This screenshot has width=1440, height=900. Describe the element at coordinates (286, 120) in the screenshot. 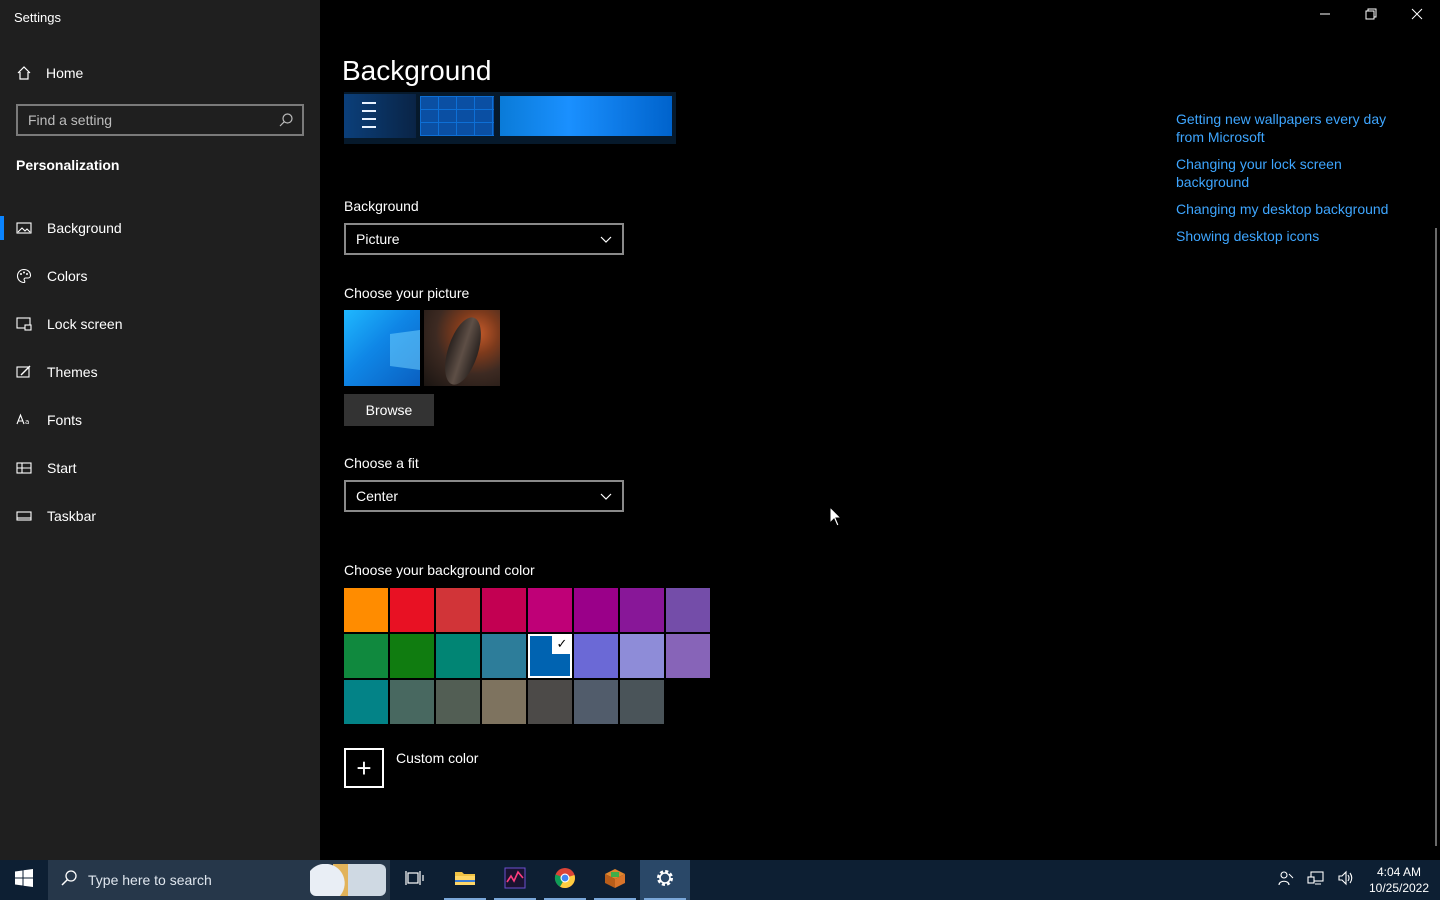

I see `search-icon` at that location.